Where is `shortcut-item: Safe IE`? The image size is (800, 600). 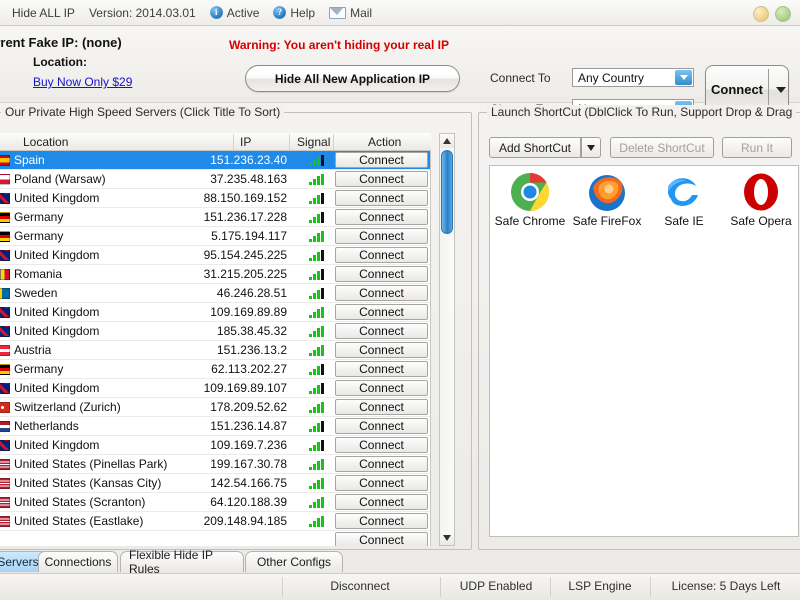
shortcut-item: Safe IE is located at coordinates (684, 200).